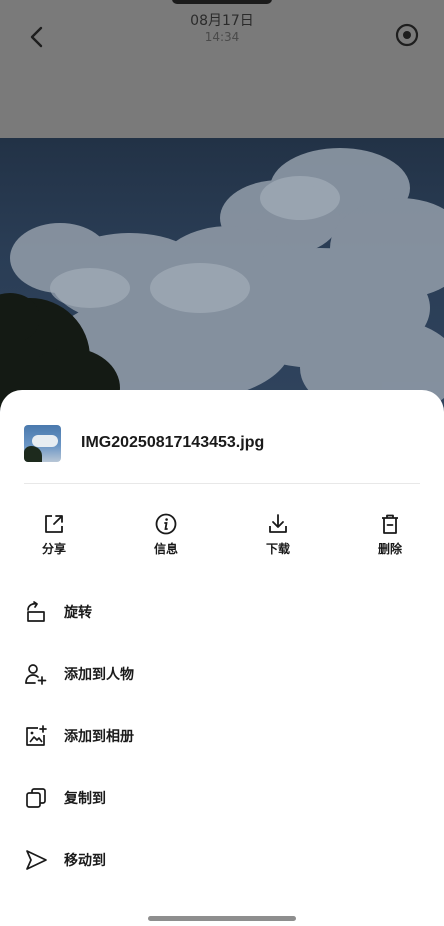  What do you see at coordinates (36, 611) in the screenshot?
I see `rotate-icon` at bounding box center [36, 611].